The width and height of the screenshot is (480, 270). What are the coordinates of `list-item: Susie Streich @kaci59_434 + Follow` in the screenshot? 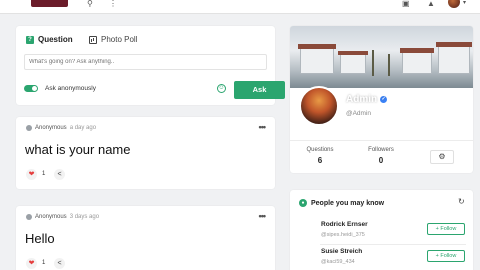 It's located at (381, 259).